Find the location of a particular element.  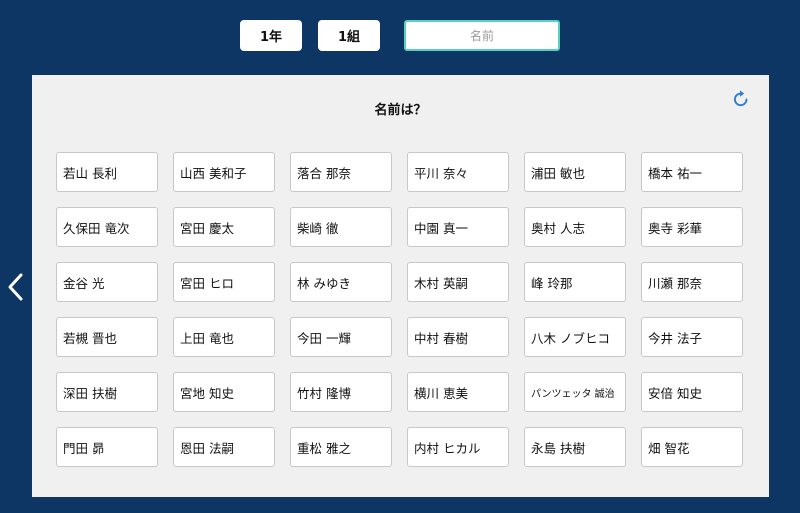

student-name-card: 安倍 知史 is located at coordinates (692, 392).